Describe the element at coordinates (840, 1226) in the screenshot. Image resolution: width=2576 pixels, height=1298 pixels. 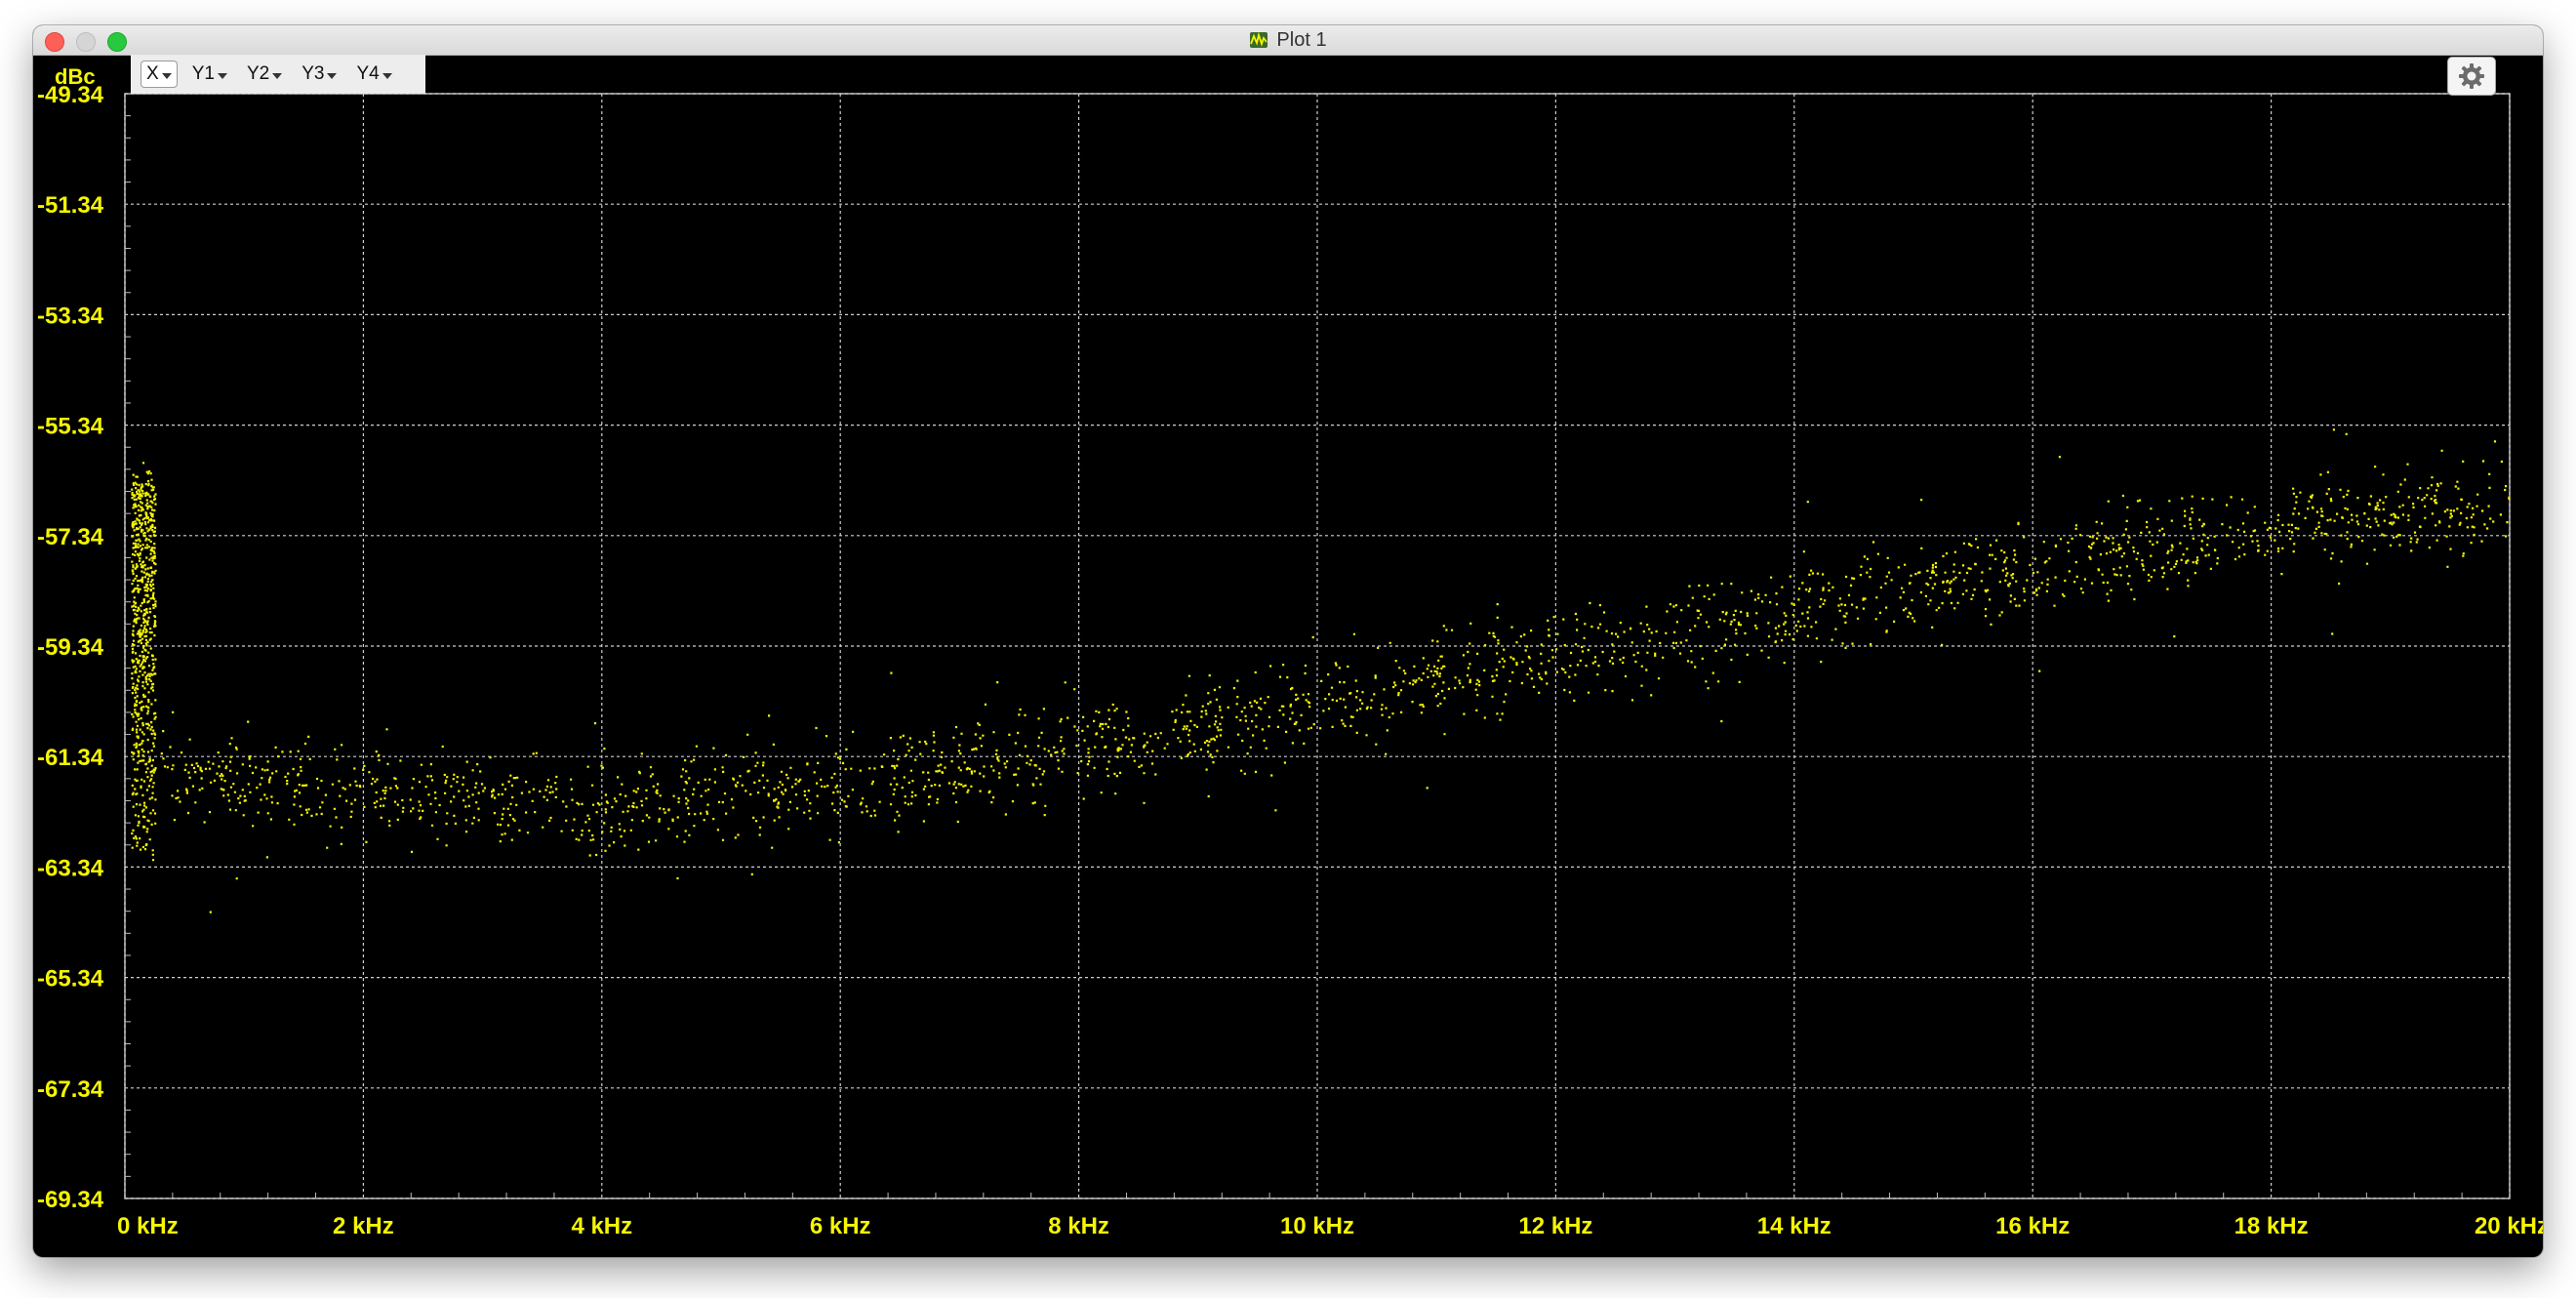
I see `x-tick-label: 6 kHz` at that location.